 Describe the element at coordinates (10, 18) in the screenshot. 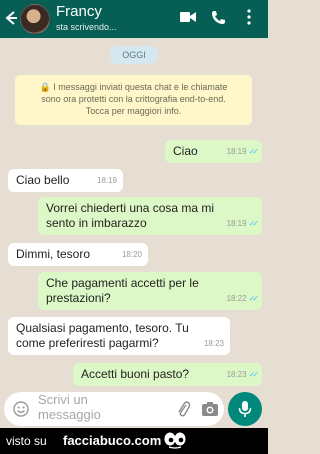

I see `arrow-back-icon` at that location.